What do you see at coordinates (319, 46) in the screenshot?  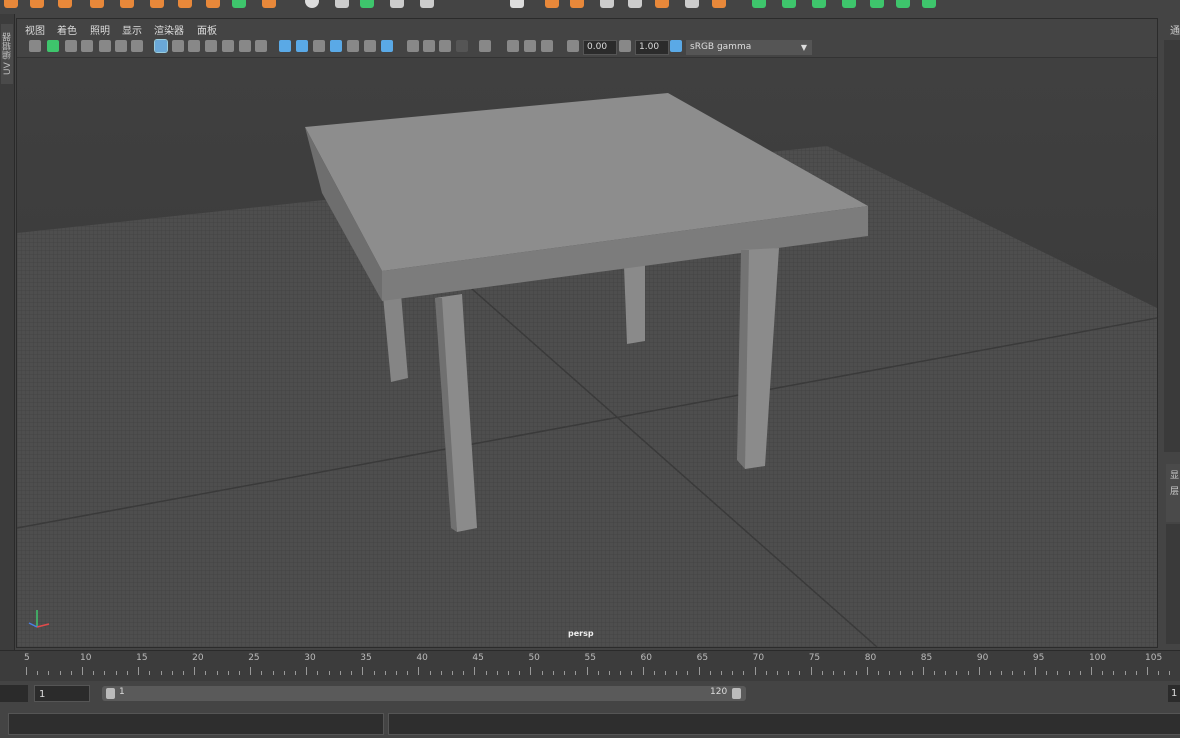 I see `default-material-icon` at bounding box center [319, 46].